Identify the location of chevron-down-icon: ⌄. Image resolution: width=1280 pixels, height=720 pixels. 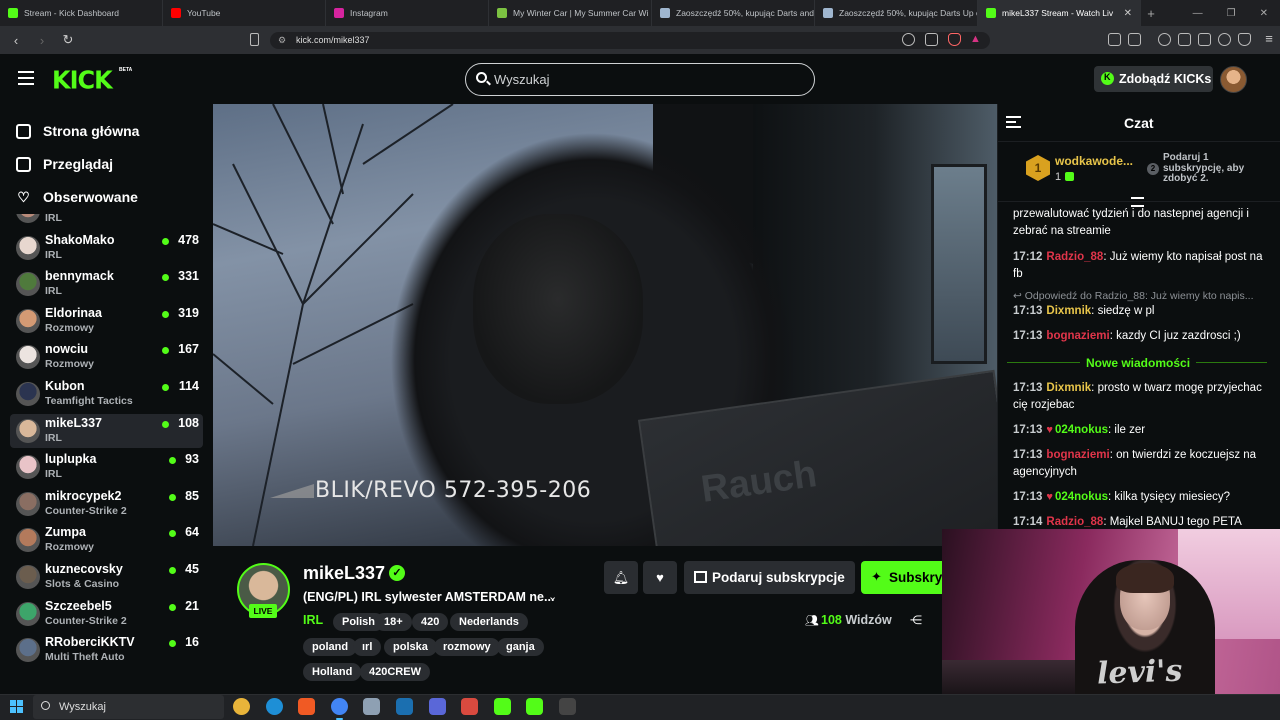
(552, 596).